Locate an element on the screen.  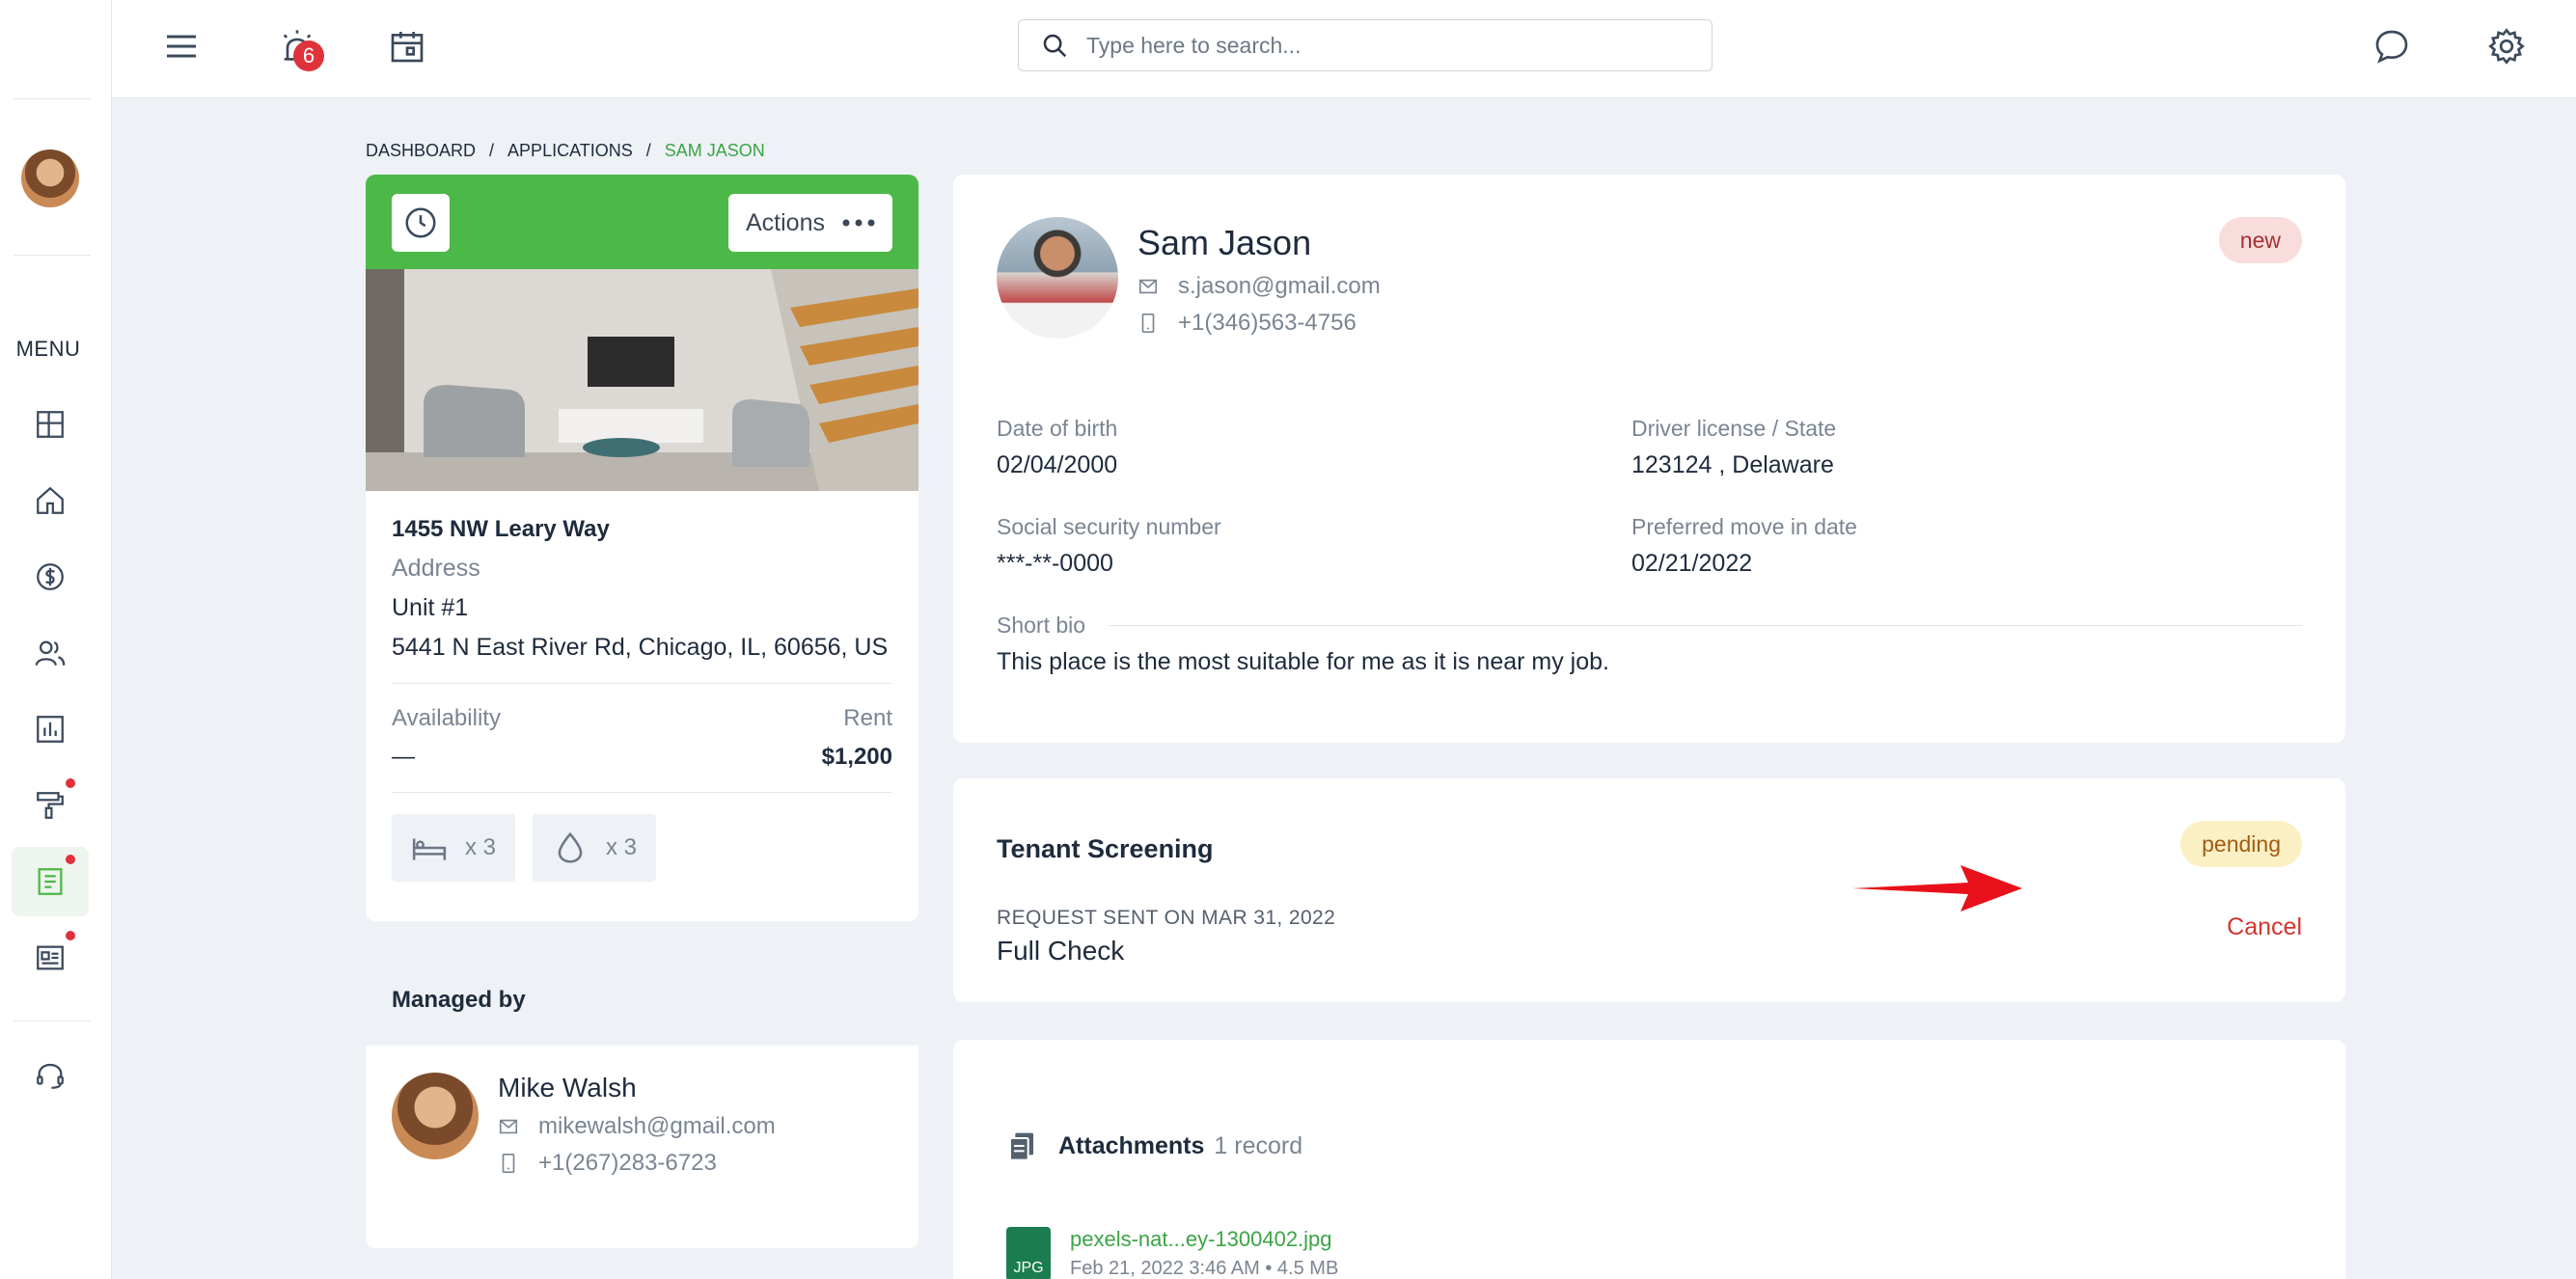
sidebar-item-payments is located at coordinates (51, 577).